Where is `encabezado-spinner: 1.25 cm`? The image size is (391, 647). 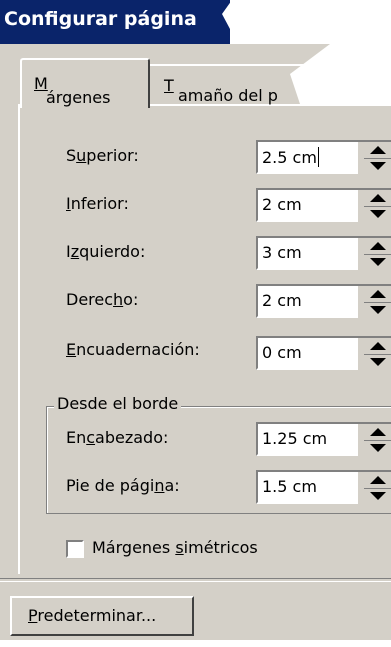
encabezado-spinner: 1.25 cm is located at coordinates (323, 440).